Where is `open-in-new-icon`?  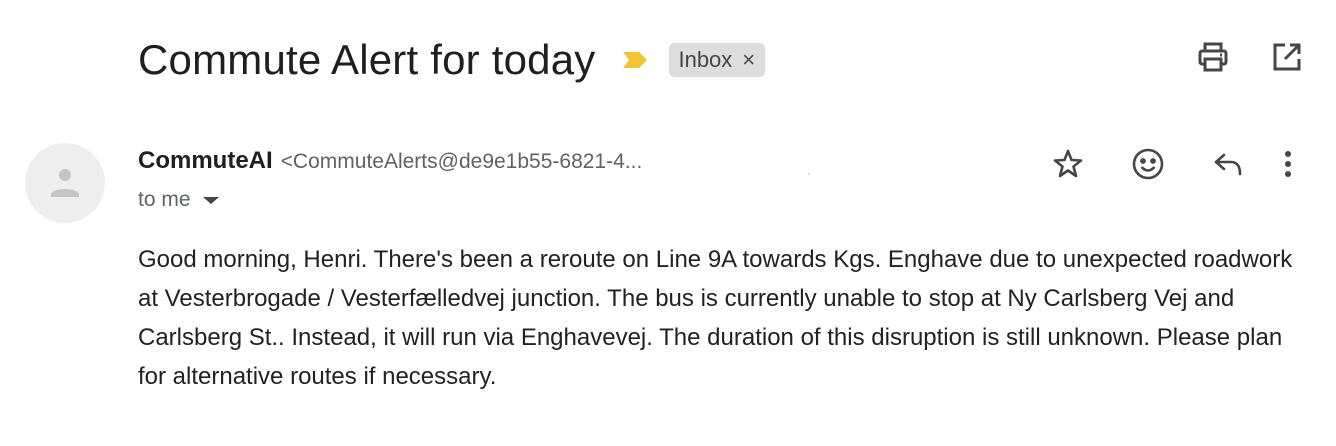
open-in-new-icon is located at coordinates (1287, 57).